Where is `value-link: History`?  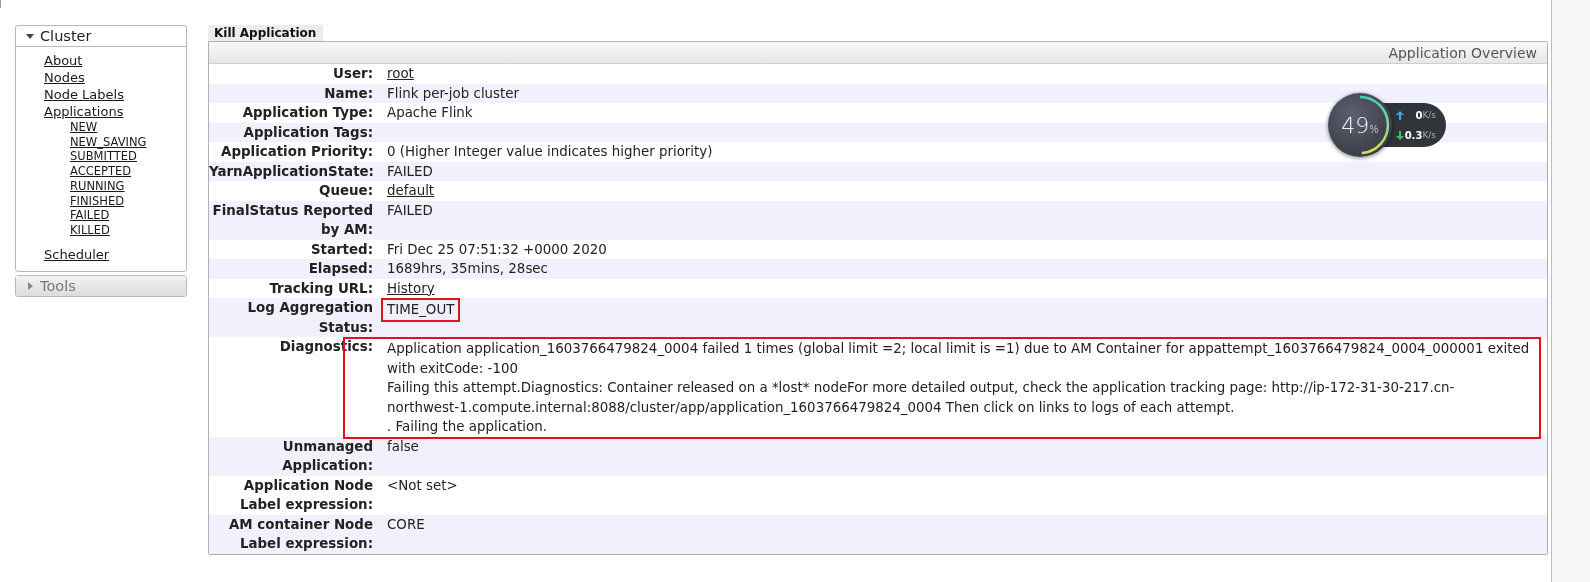 value-link: History is located at coordinates (411, 288).